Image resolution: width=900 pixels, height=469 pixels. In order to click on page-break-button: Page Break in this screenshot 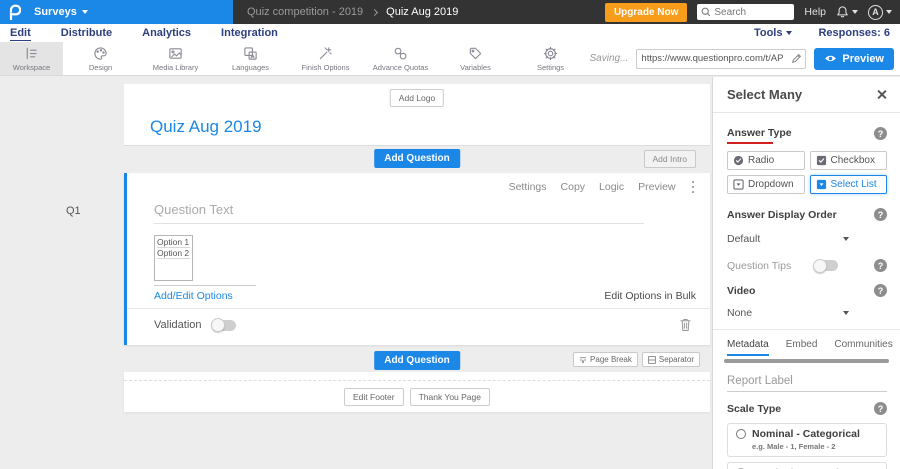, I will do `click(605, 359)`.